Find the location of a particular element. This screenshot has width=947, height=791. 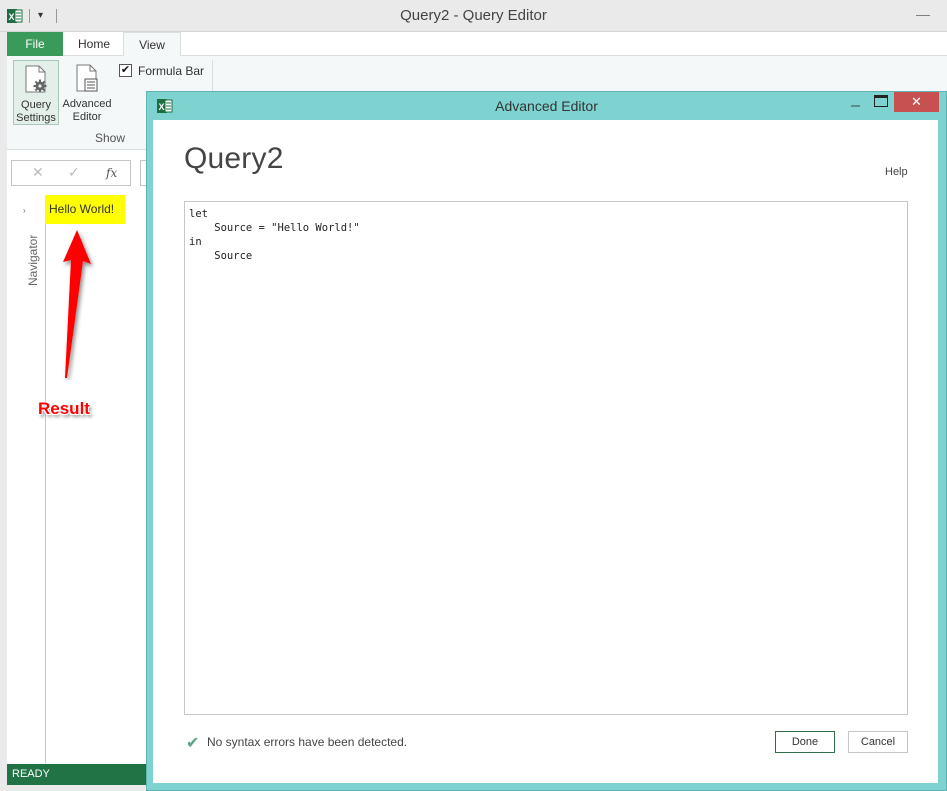

ribbon-tabs: File Home View is located at coordinates (477, 44).